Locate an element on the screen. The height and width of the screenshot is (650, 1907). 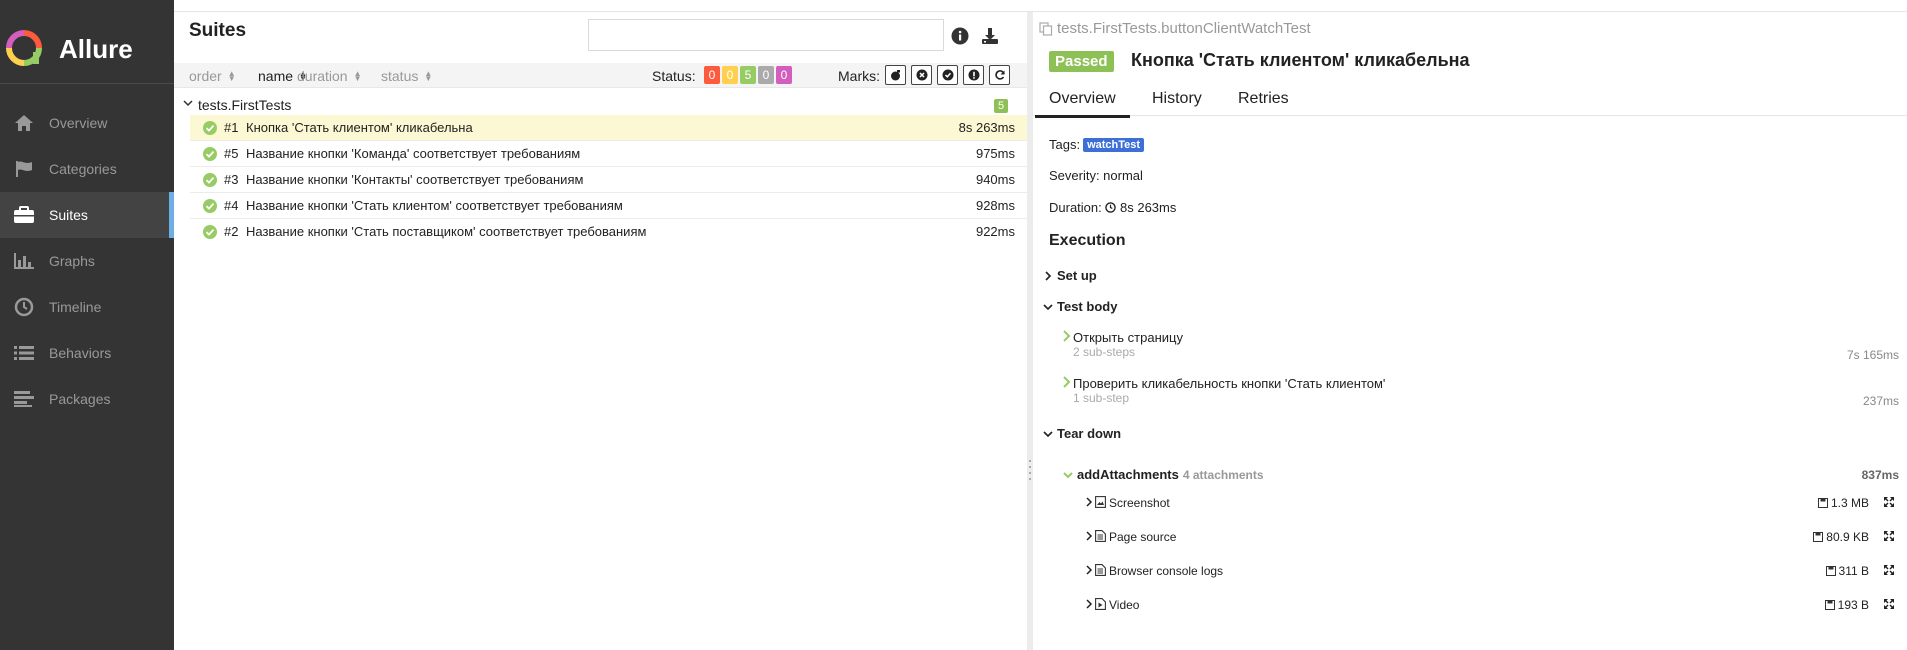
step-duration: 7s 165ms is located at coordinates (1872, 355).